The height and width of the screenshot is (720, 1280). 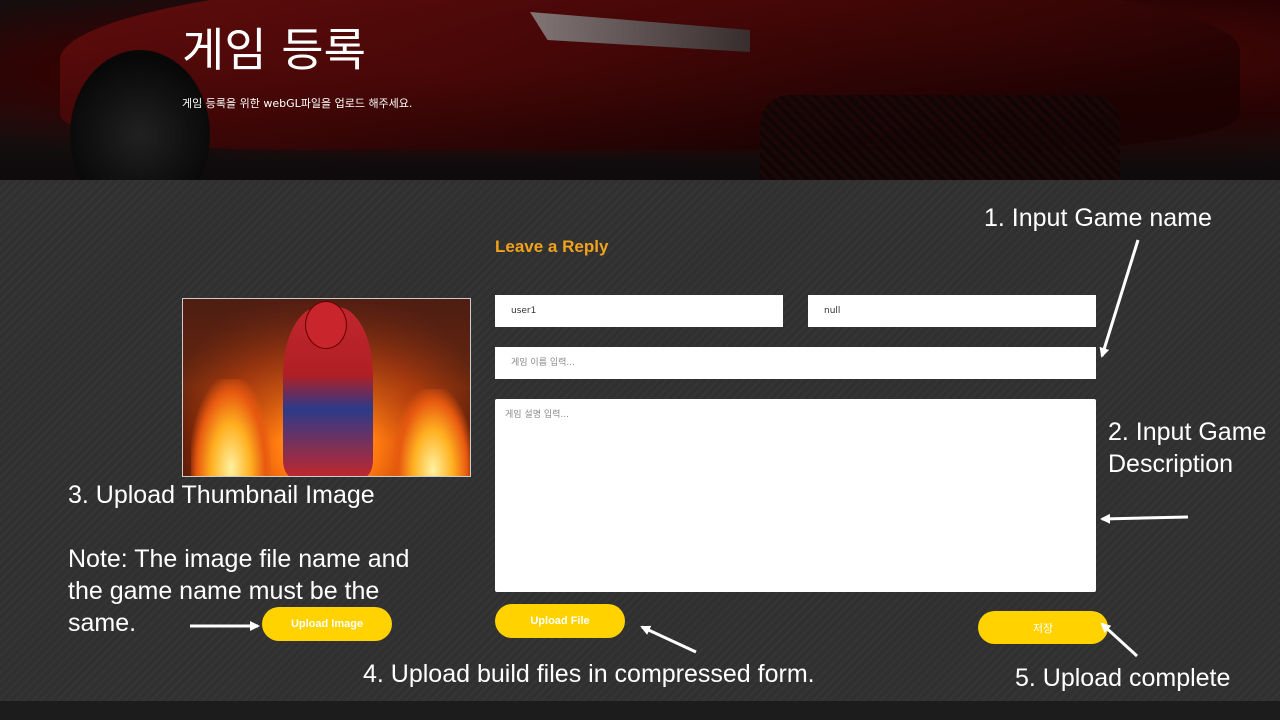 I want to click on footer-bar, so click(x=640, y=710).